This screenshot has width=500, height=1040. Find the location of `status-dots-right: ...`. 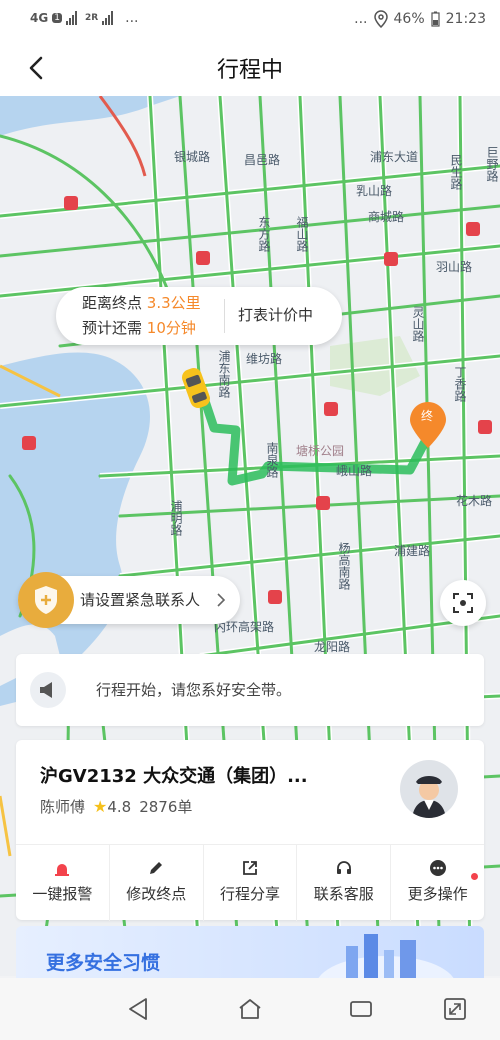

status-dots-right: ... is located at coordinates (361, 19).